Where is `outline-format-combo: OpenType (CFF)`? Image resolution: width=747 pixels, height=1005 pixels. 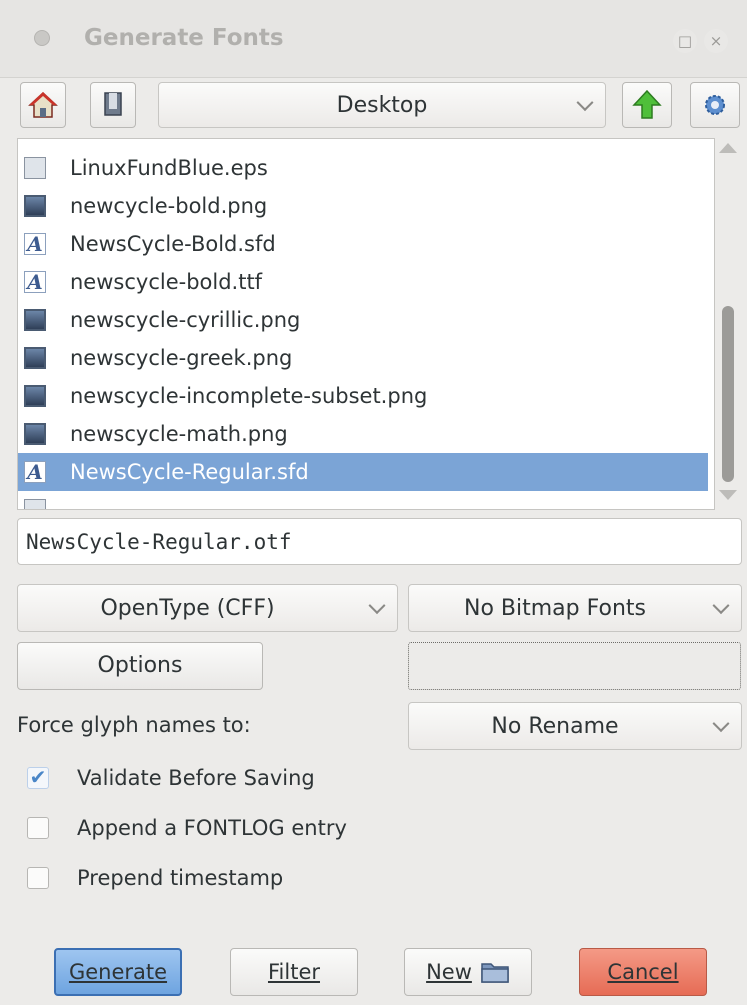
outline-format-combo: OpenType (CFF) is located at coordinates (207, 608).